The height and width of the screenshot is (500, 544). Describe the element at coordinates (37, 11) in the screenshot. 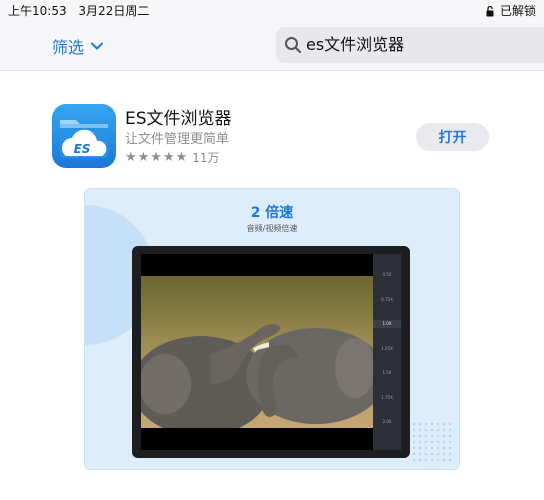

I see `time-text: 上午10:53` at that location.